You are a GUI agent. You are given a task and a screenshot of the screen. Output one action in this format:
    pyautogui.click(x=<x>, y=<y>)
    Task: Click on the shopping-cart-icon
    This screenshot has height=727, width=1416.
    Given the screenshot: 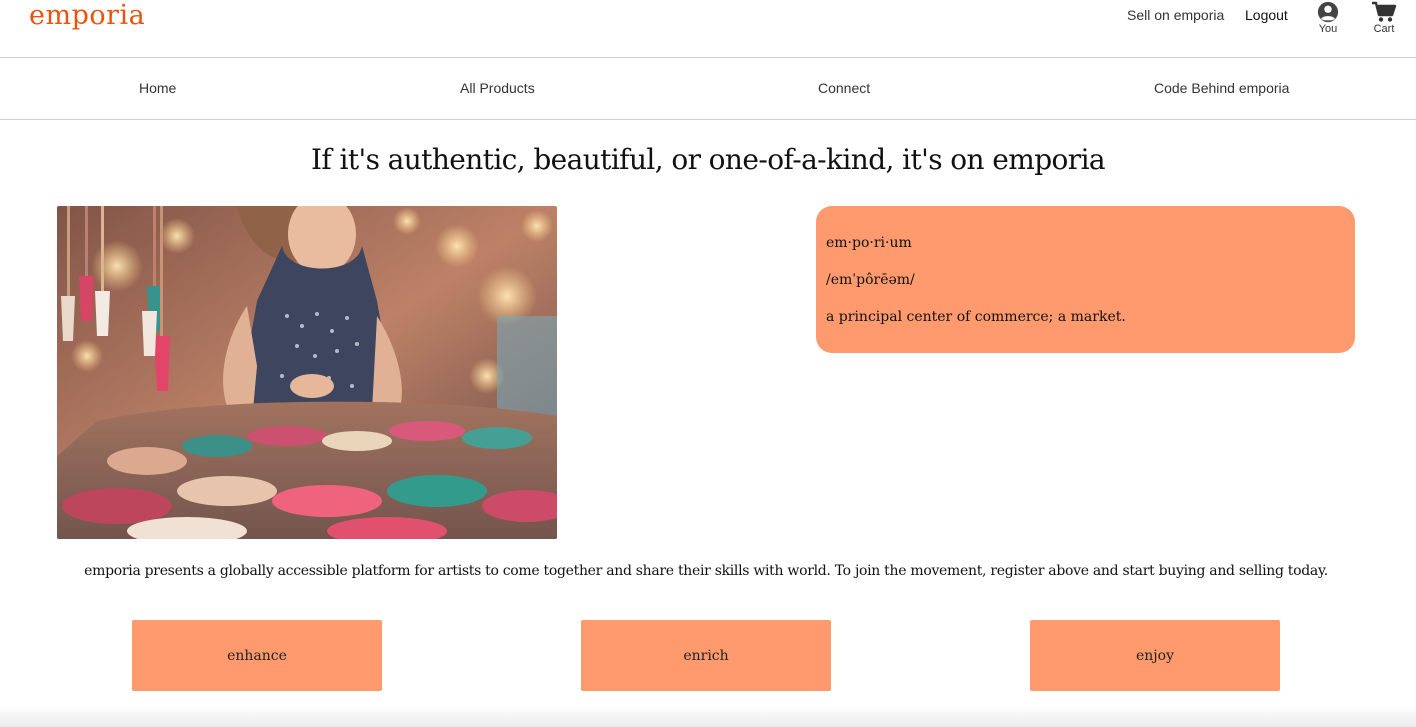 What is the action you would take?
    pyautogui.click(x=1384, y=11)
    